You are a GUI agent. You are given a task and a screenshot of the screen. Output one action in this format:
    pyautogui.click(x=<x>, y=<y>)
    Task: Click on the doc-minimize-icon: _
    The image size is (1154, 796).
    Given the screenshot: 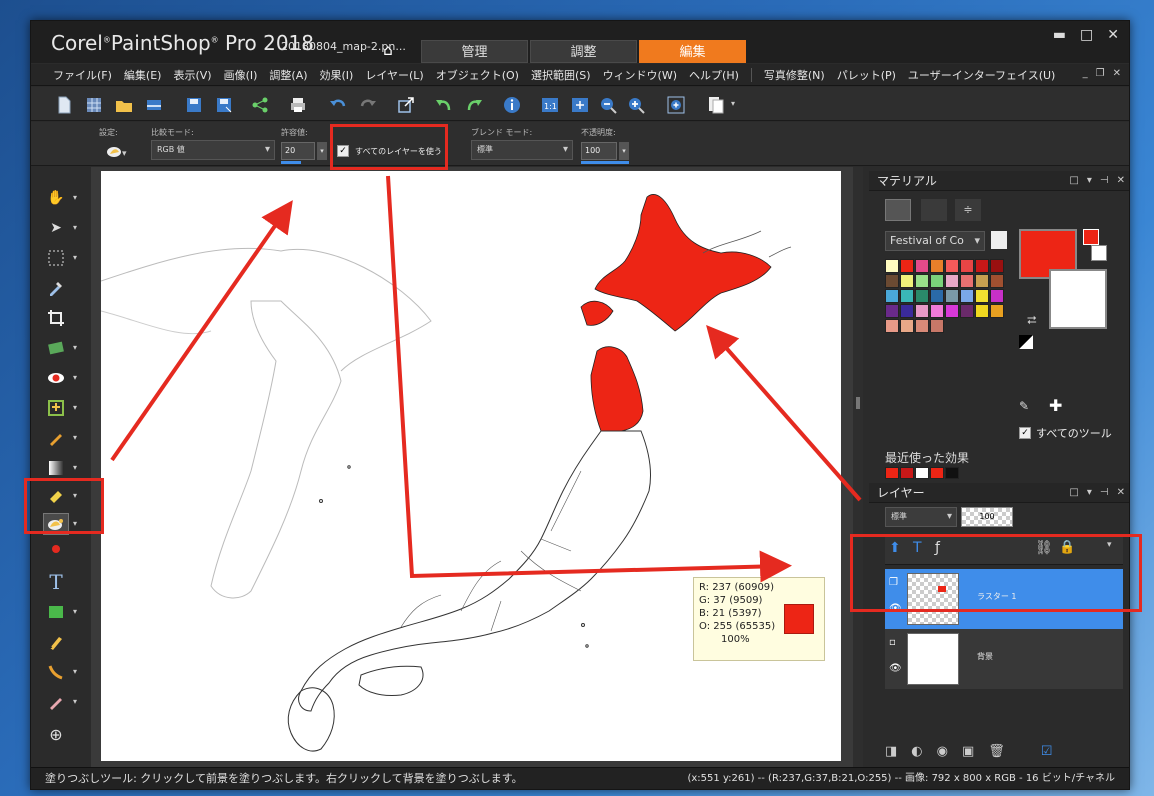 What is the action you would take?
    pyautogui.click(x=1085, y=73)
    